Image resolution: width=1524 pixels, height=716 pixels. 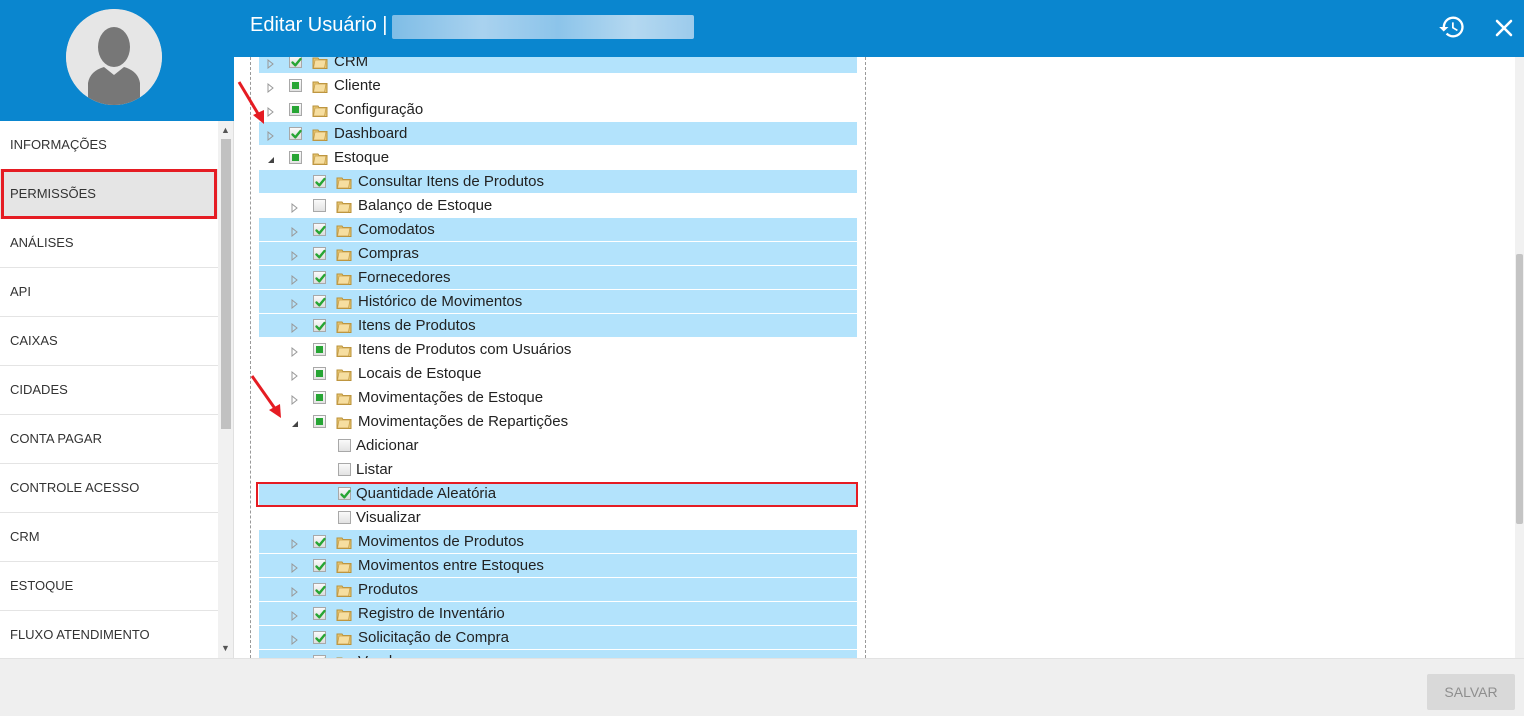 What do you see at coordinates (558, 445) in the screenshot?
I see `tree-row: Adicionar` at bounding box center [558, 445].